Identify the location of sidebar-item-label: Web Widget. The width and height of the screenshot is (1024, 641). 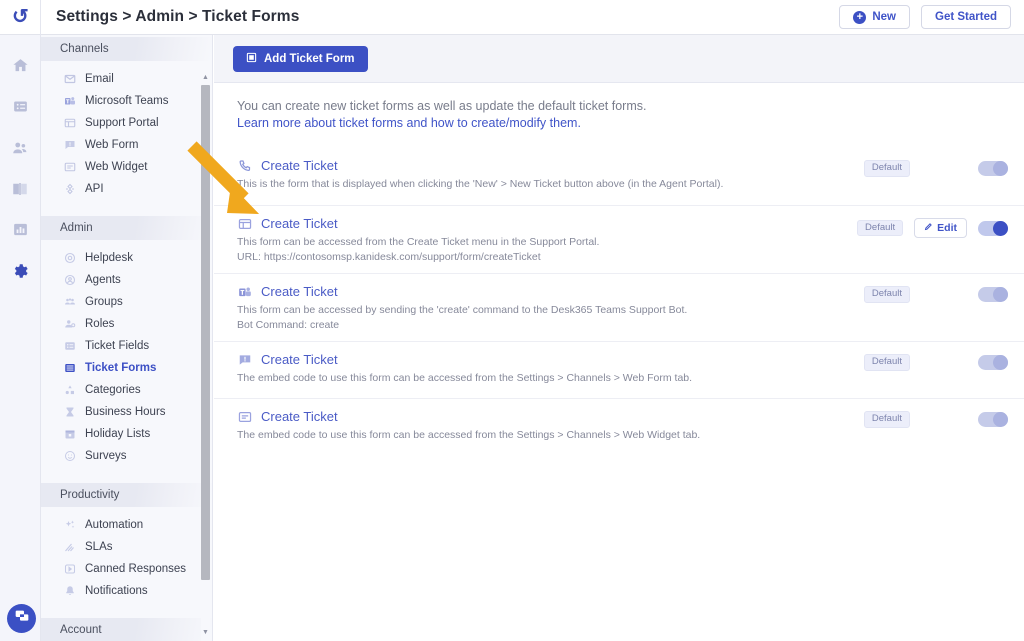
(116, 167).